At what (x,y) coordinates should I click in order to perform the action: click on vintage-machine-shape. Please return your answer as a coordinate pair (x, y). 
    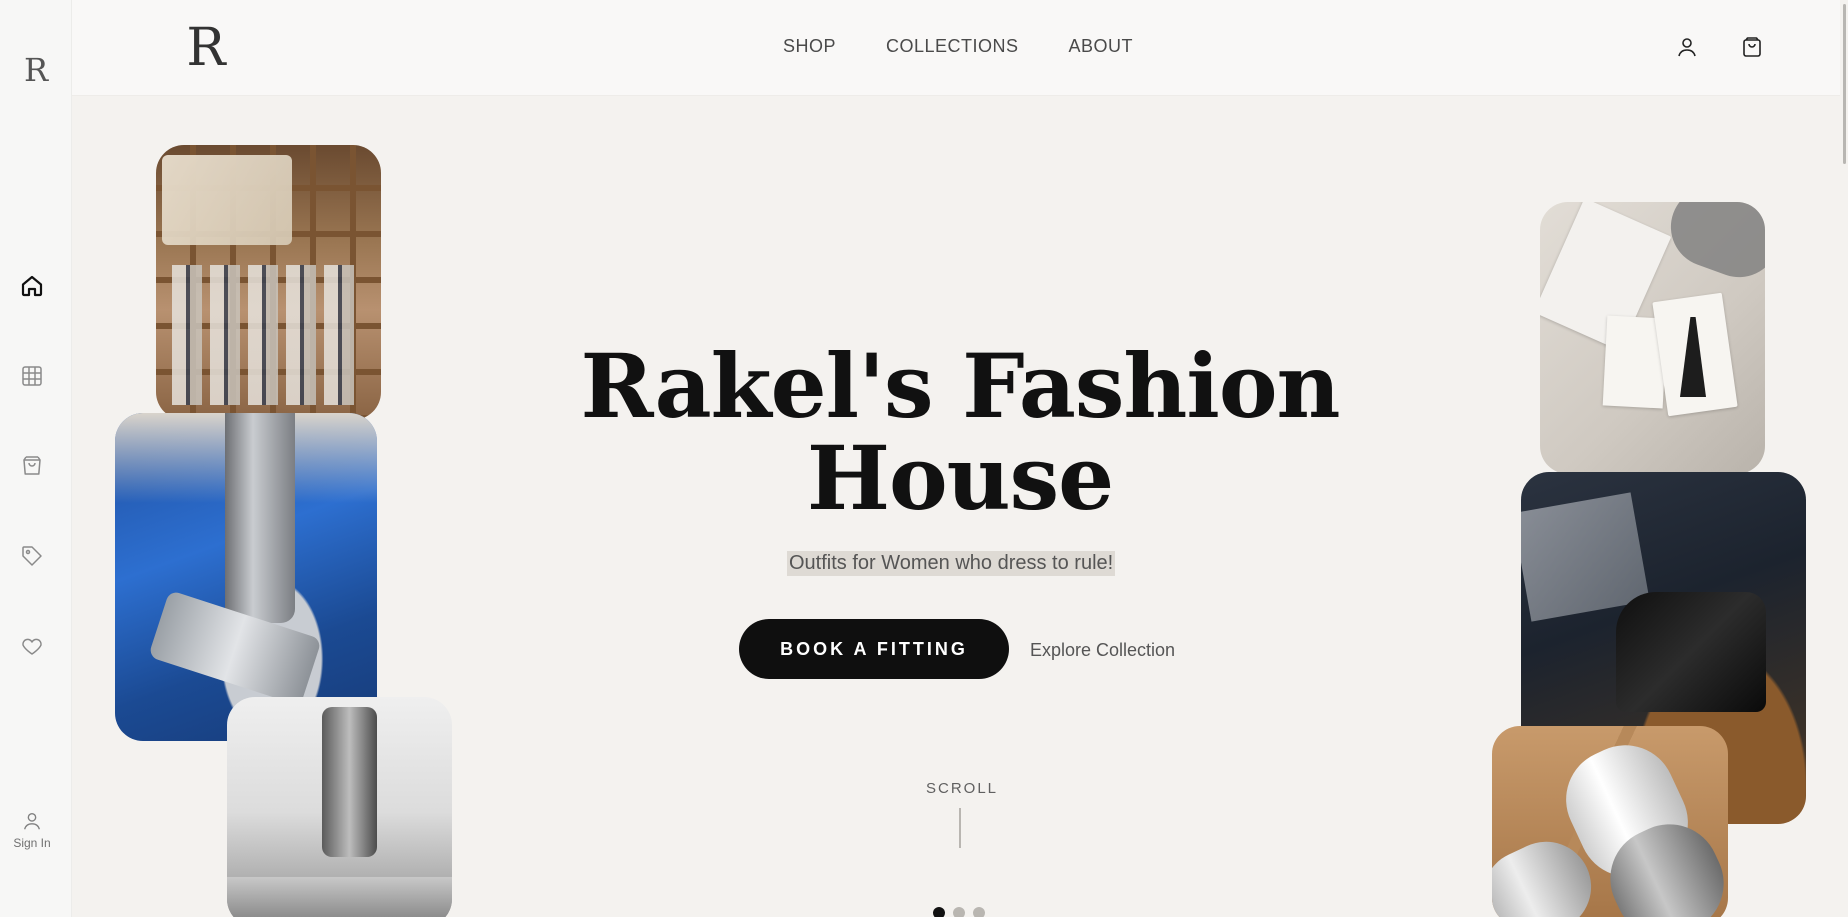
    Looking at the image, I should click on (1691, 652).